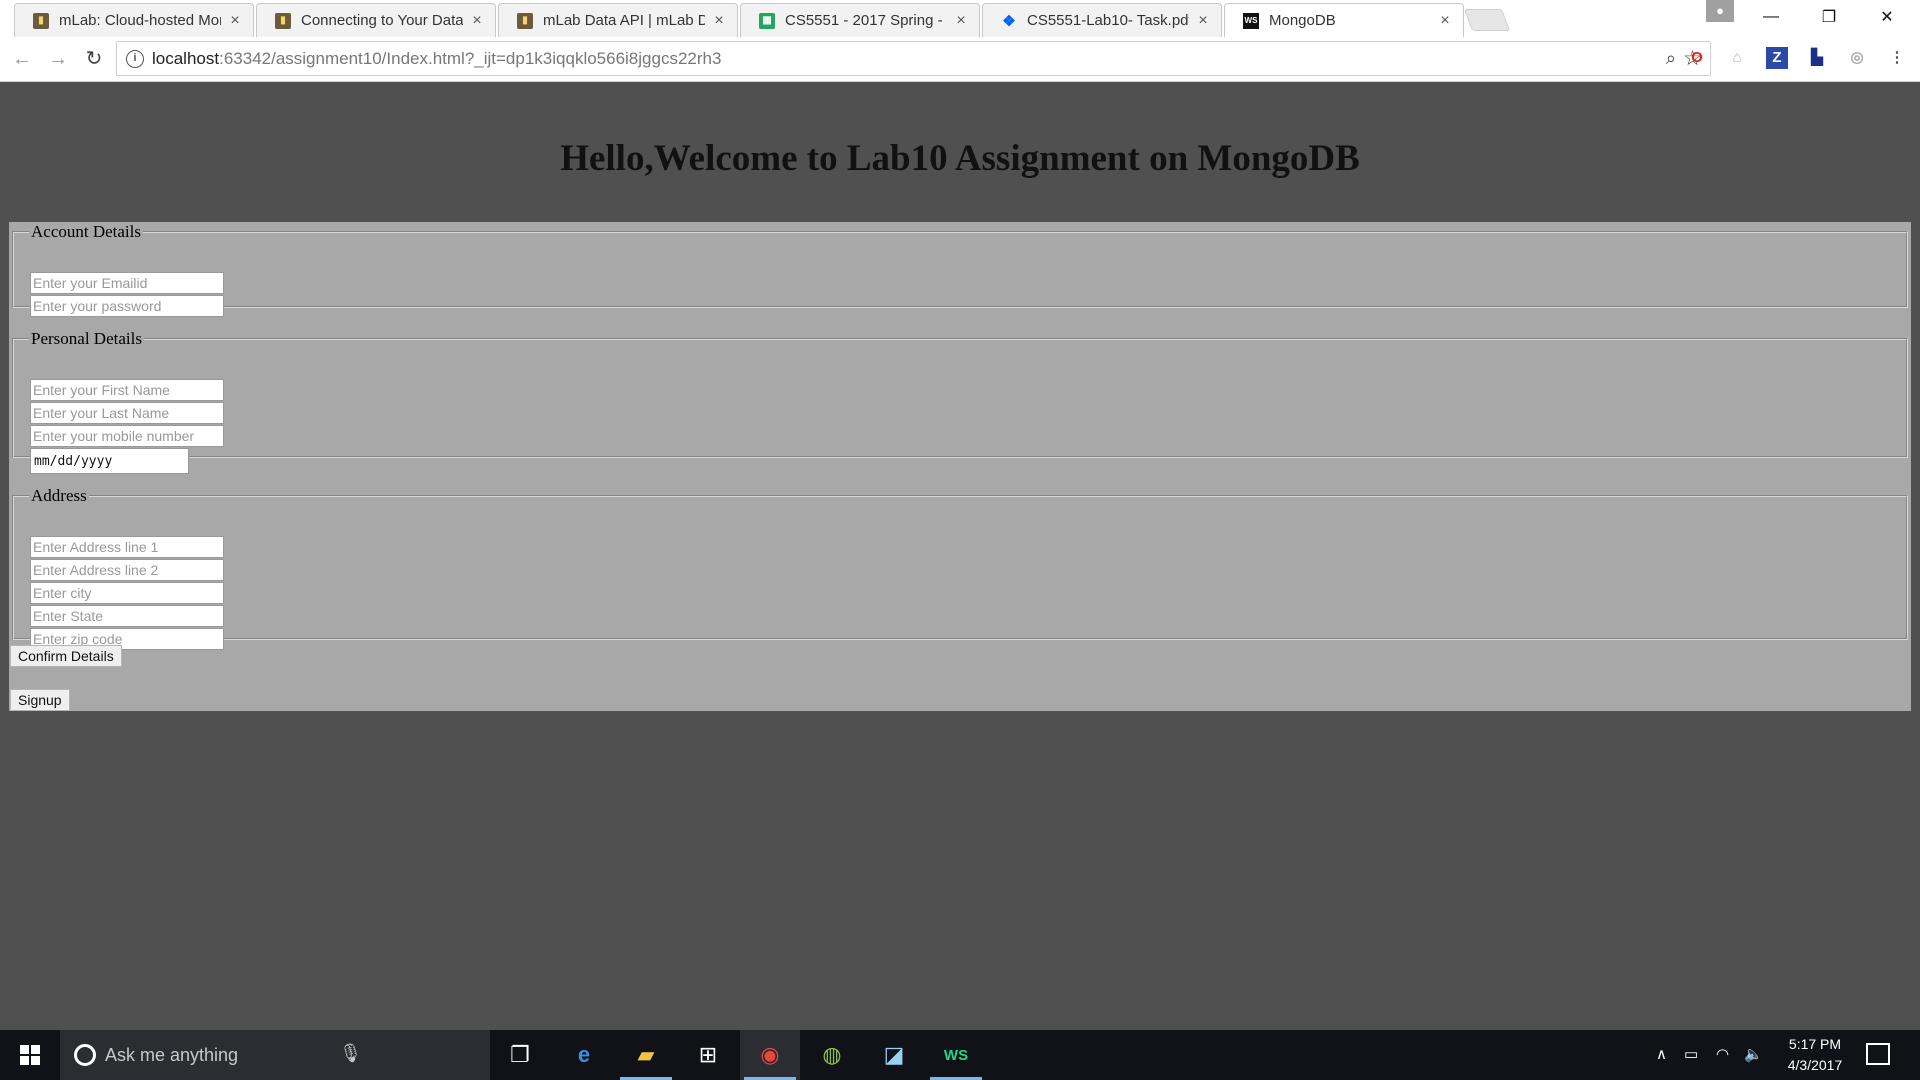  I want to click on last-name-field: Enter your Last Name, so click(127, 413).